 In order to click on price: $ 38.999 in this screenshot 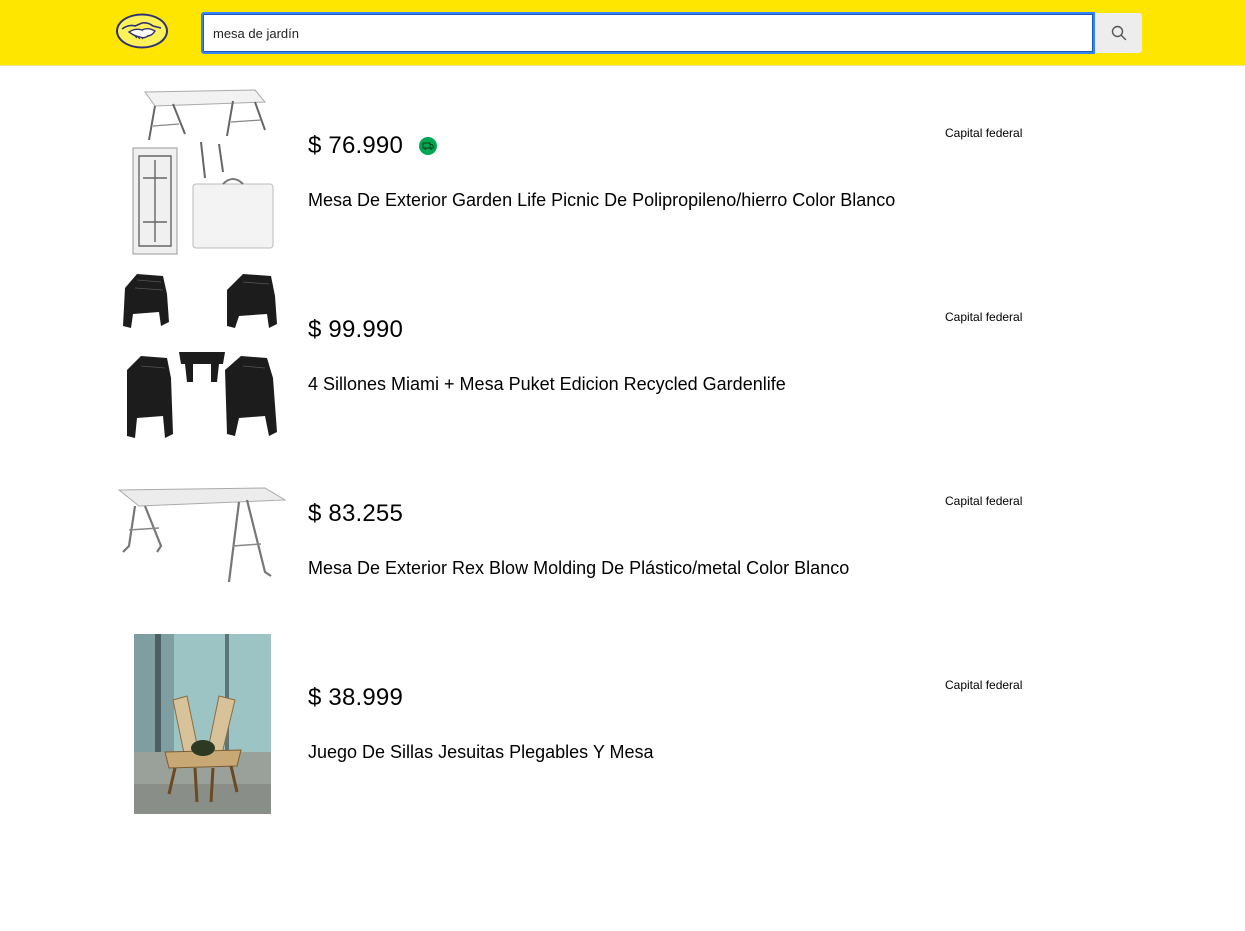, I will do `click(356, 697)`.